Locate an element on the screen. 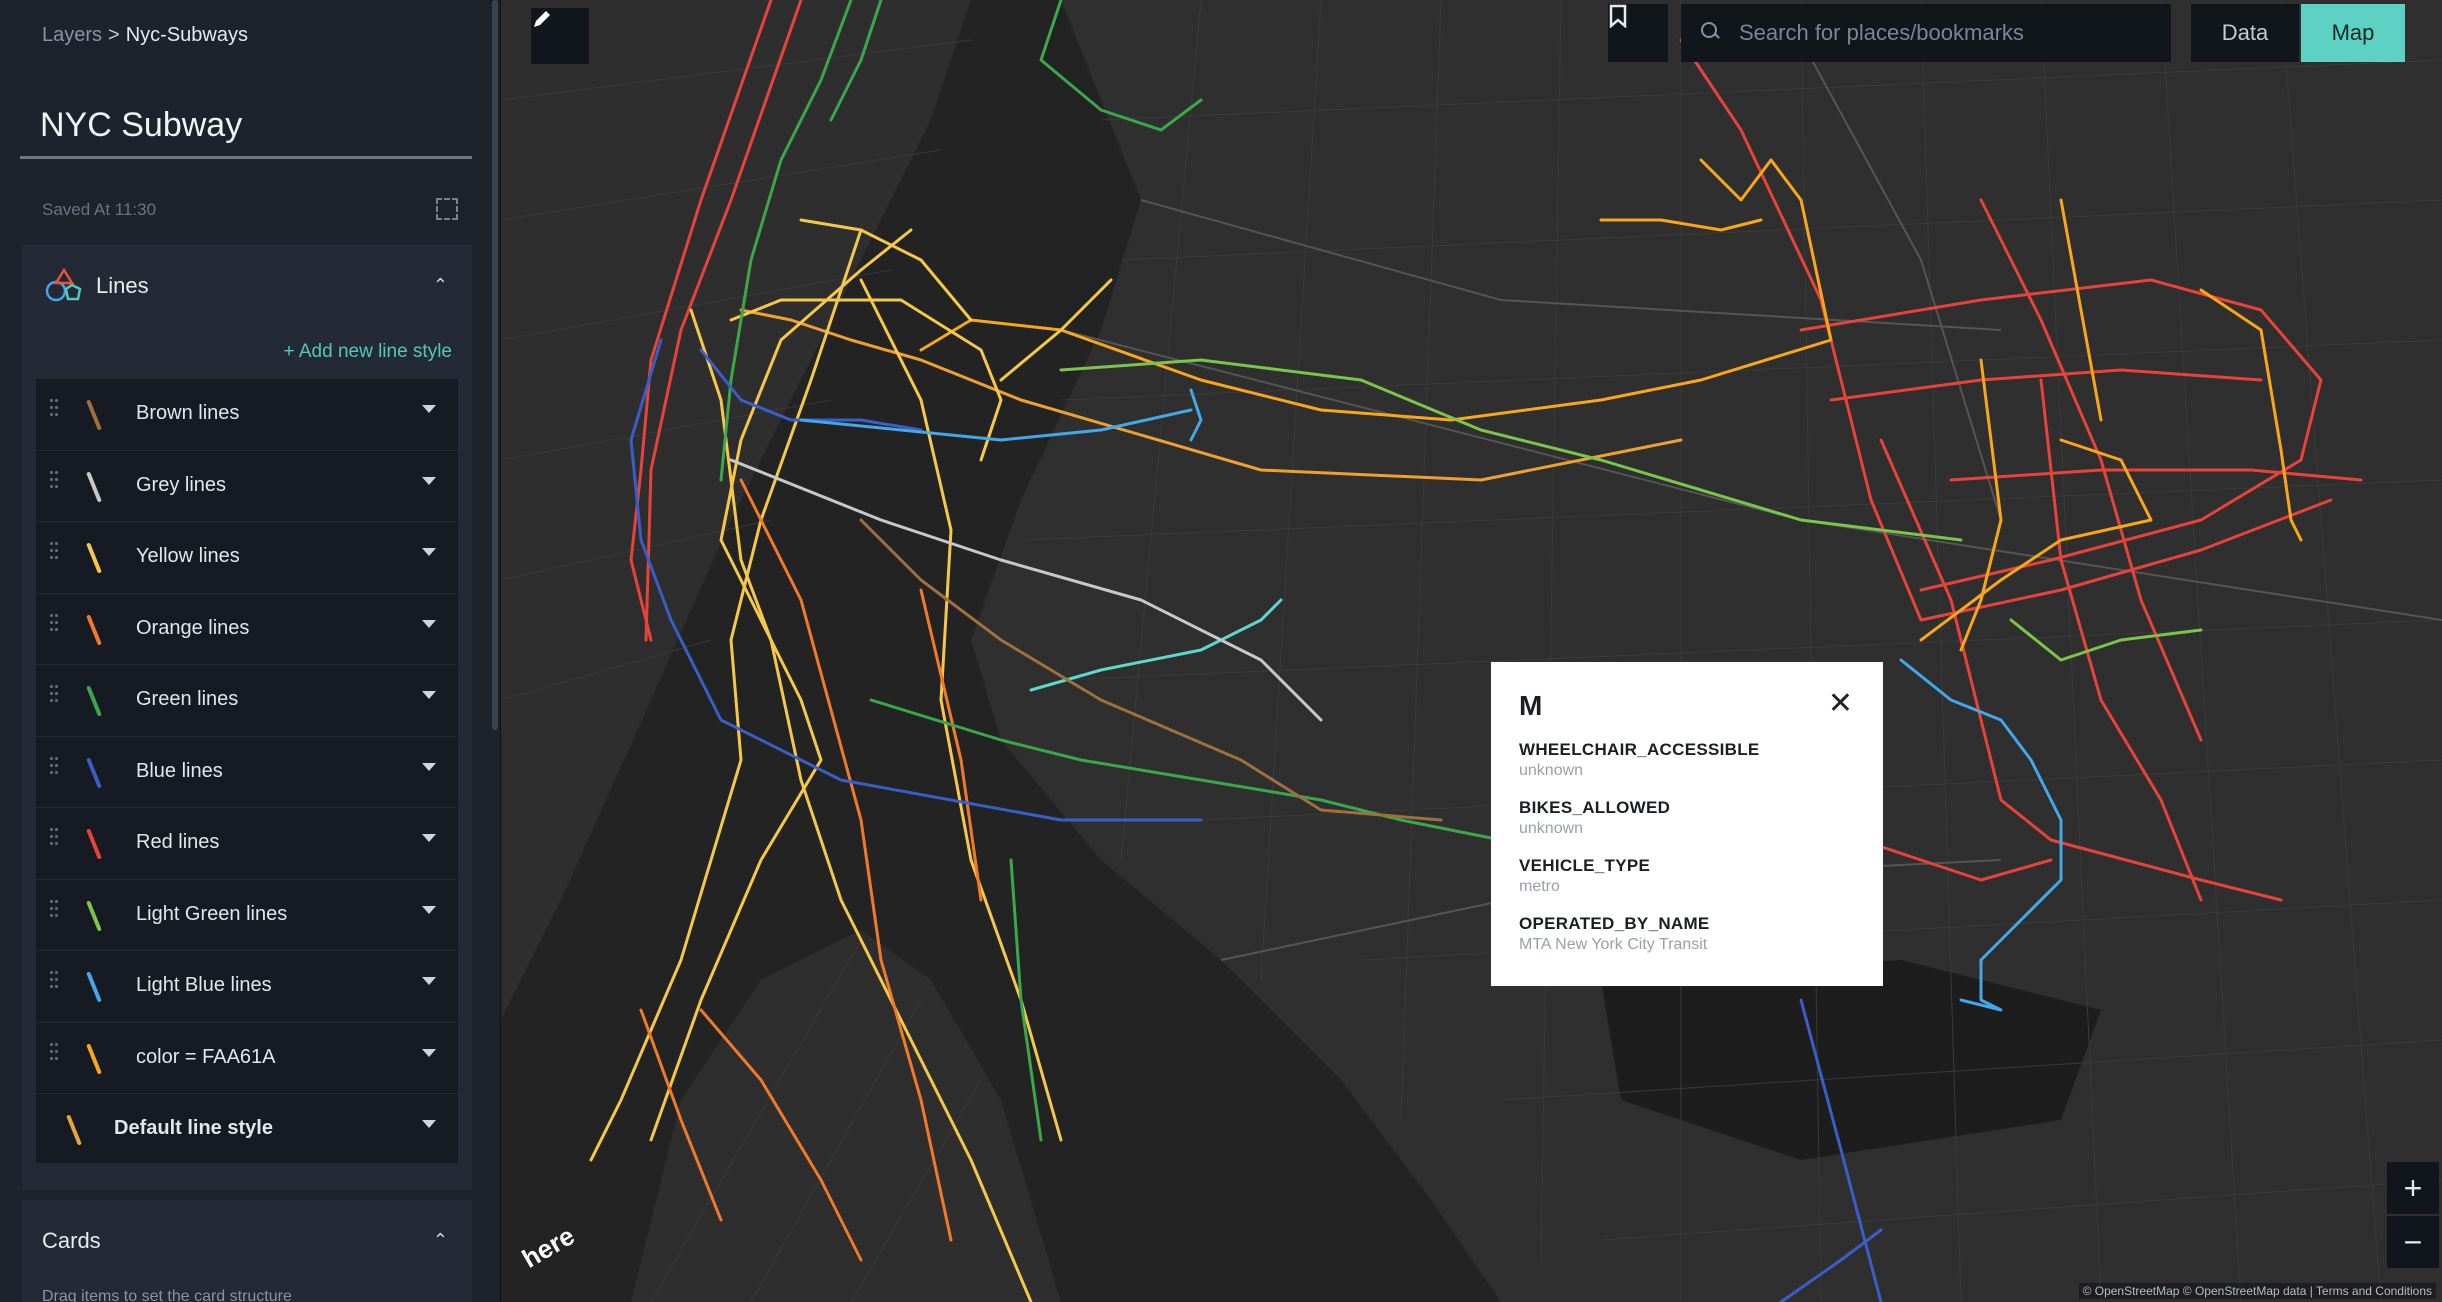  line-style-name: Orange lines is located at coordinates (193, 627).